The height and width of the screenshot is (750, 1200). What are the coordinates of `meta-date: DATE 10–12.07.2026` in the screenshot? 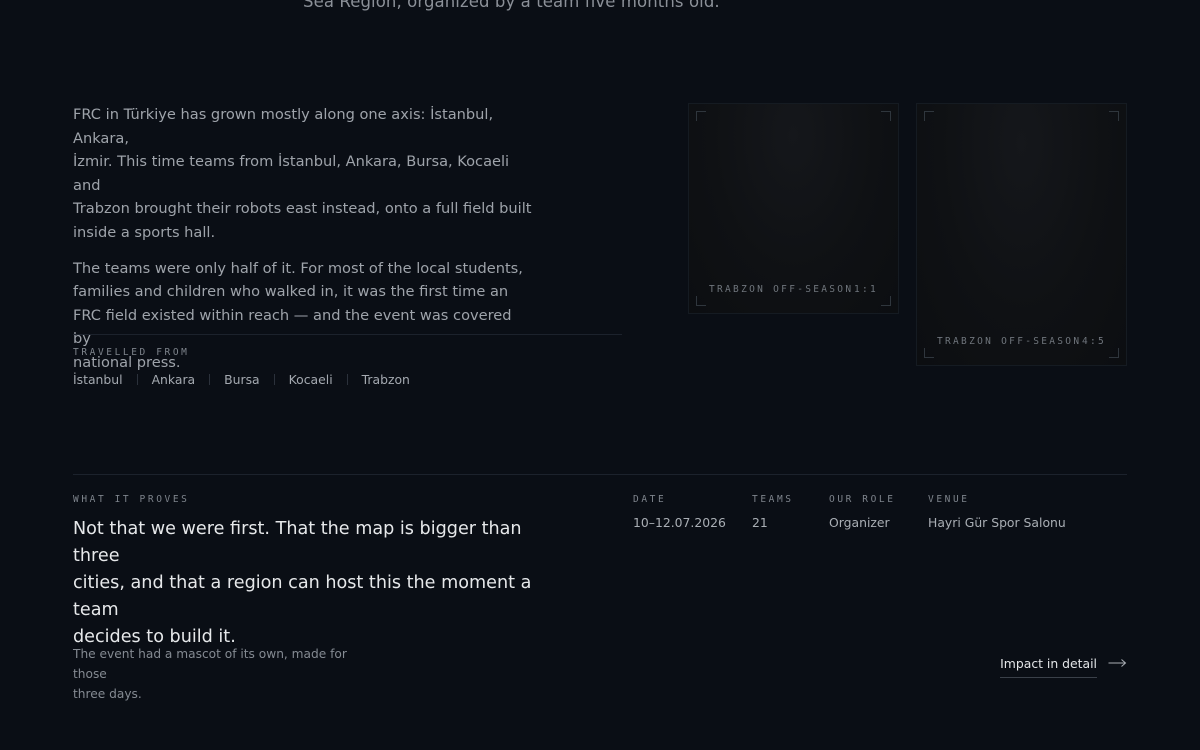 It's located at (679, 512).